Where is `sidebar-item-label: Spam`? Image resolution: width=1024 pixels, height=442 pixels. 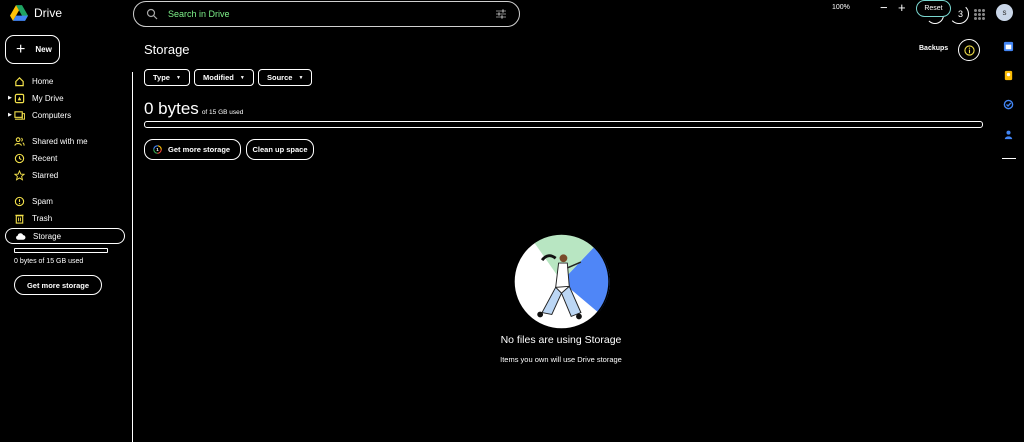
sidebar-item-label: Spam is located at coordinates (42, 201).